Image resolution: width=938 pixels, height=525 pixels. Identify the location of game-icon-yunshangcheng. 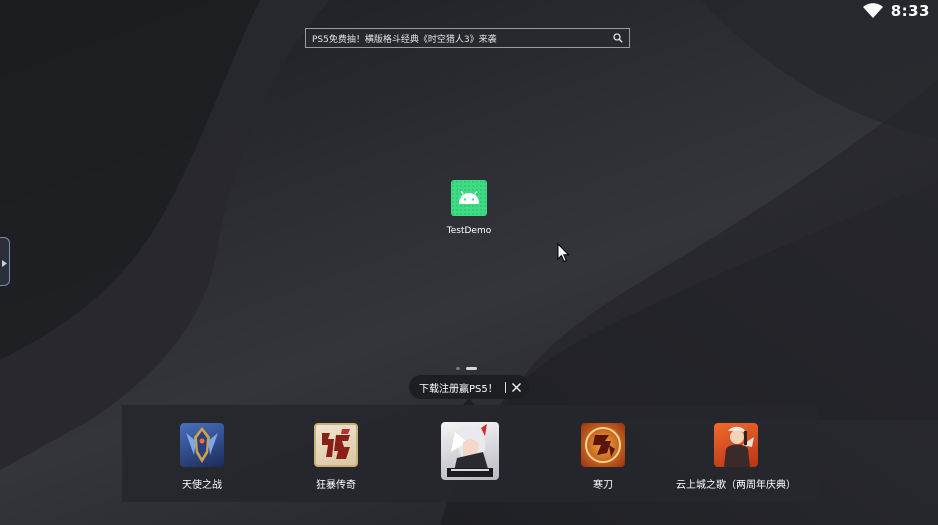
(736, 445).